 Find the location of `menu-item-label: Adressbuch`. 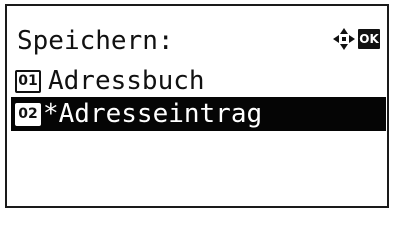

menu-item-label: Adressbuch is located at coordinates (126, 81).